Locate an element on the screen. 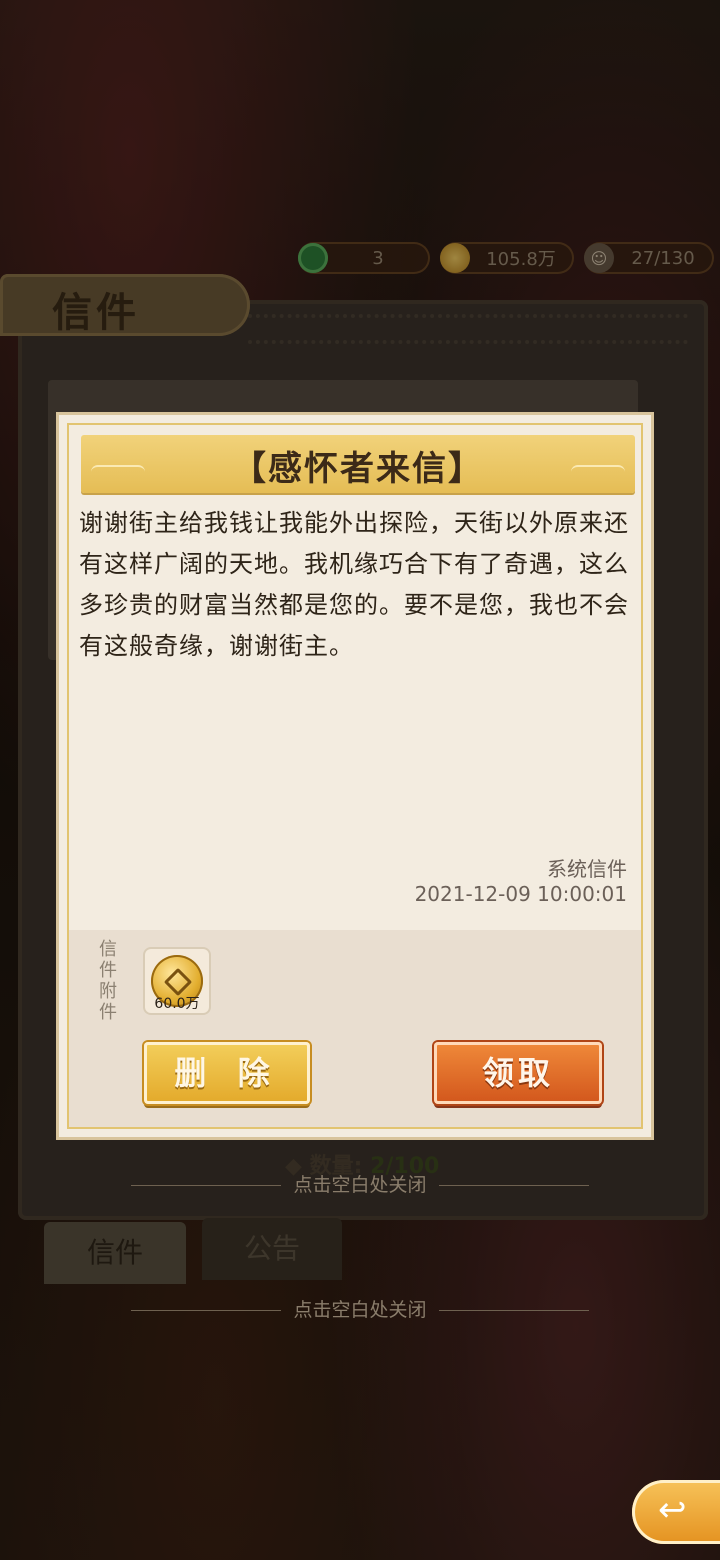  return-arrow-icon: ↩ is located at coordinates (672, 1510).